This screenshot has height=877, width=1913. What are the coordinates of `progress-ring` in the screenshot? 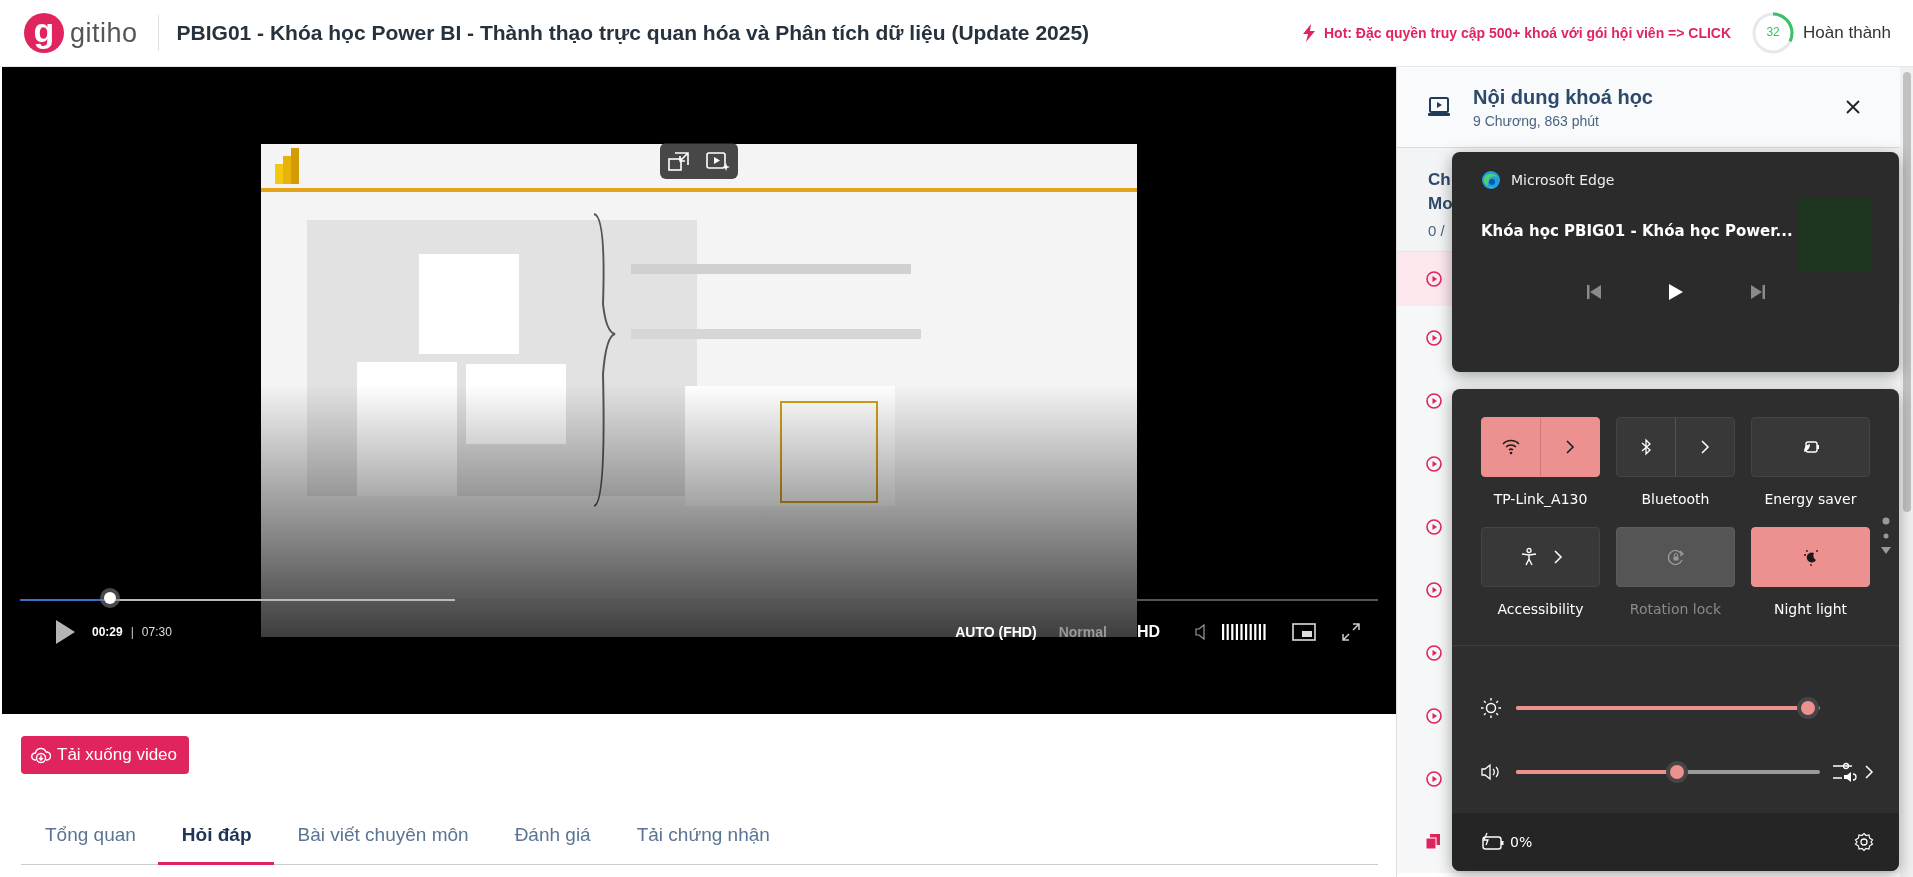 It's located at (1773, 33).